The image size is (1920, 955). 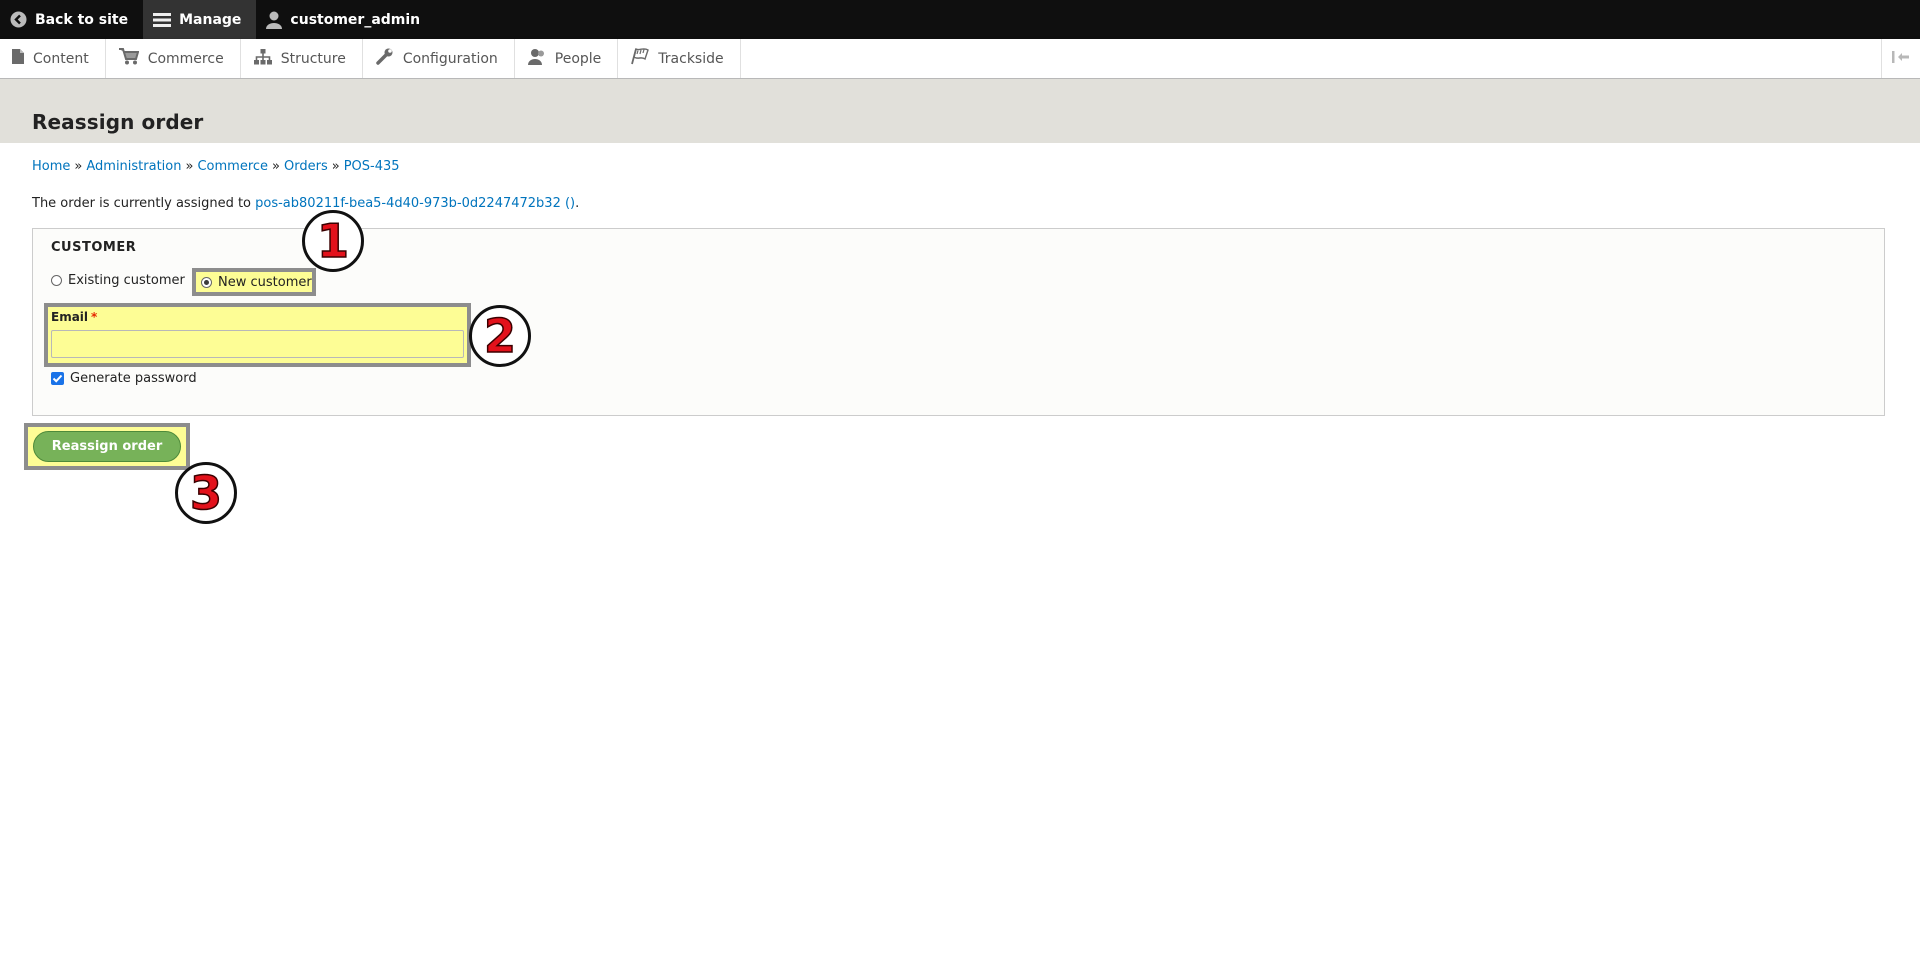 I want to click on wrench-icon, so click(x=385, y=58).